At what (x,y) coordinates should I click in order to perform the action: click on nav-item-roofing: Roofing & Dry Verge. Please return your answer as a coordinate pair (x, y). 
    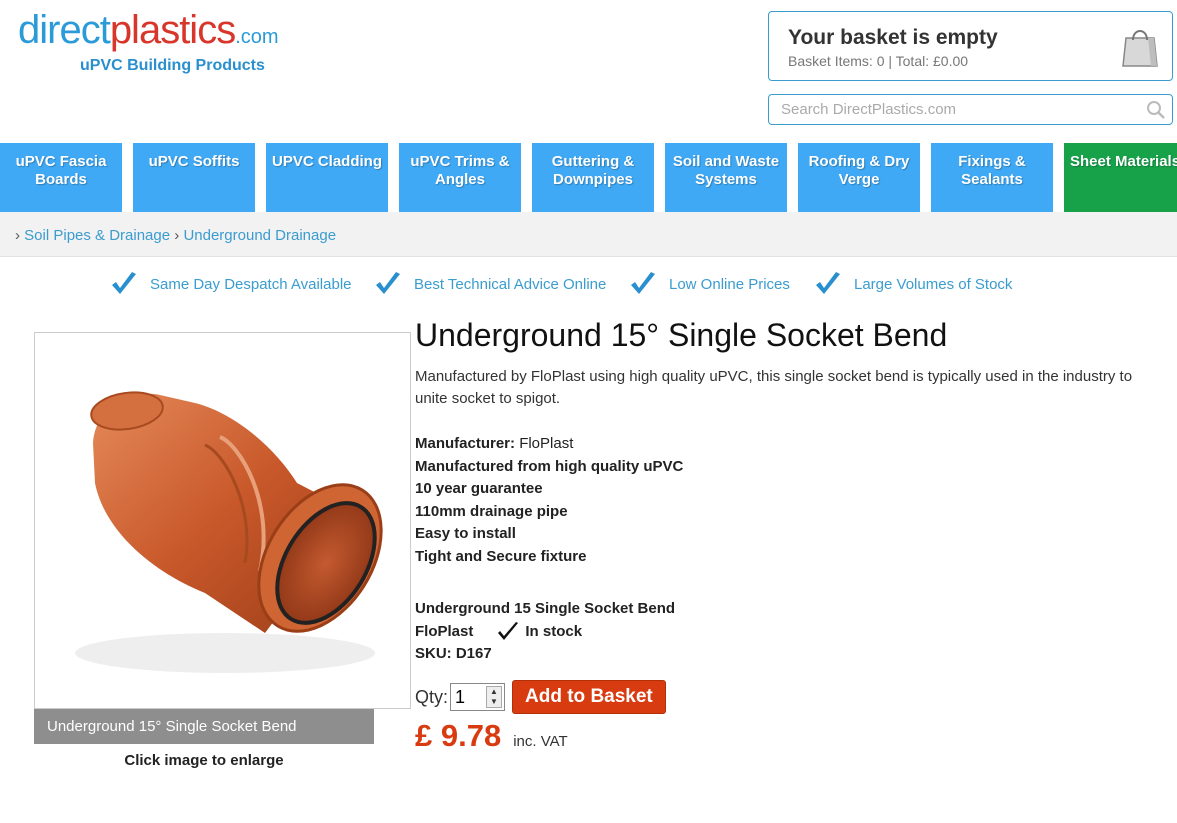
    Looking at the image, I should click on (859, 177).